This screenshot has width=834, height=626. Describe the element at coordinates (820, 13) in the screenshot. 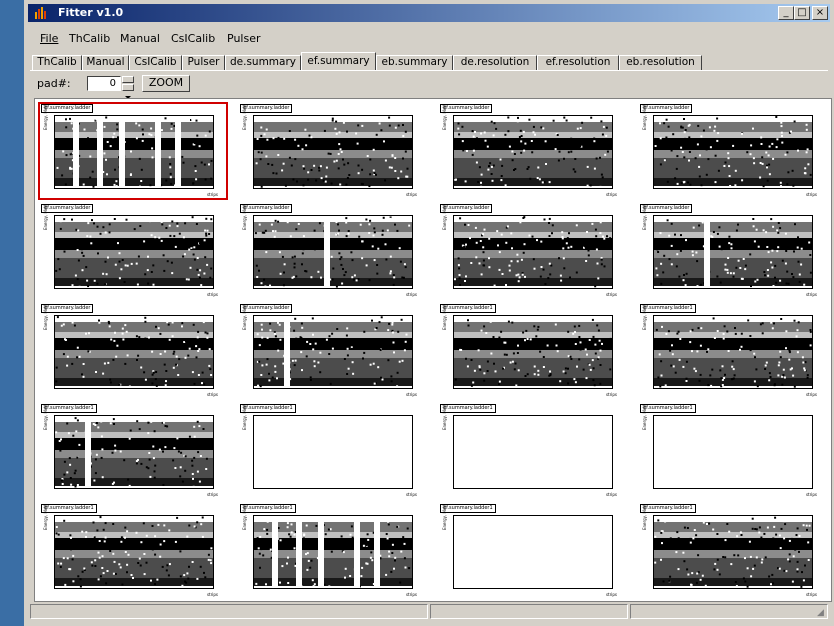

I see `close-button: ×` at that location.